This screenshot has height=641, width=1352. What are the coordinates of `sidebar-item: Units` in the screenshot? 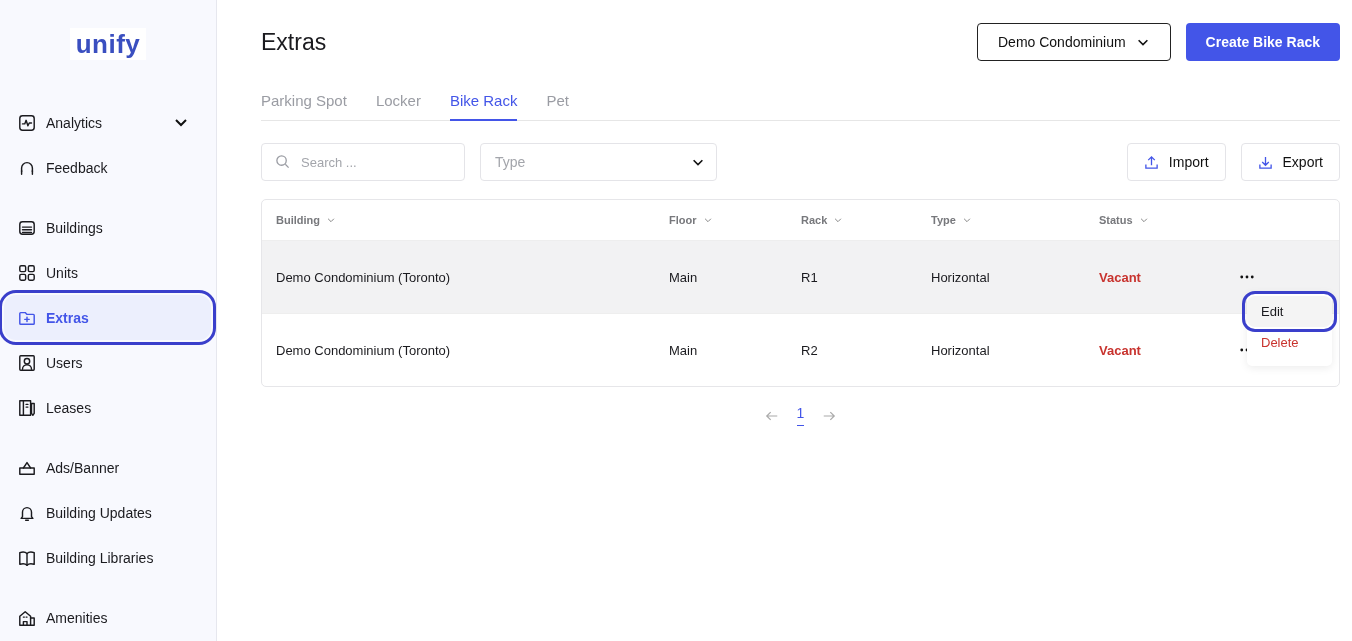 It's located at (107, 272).